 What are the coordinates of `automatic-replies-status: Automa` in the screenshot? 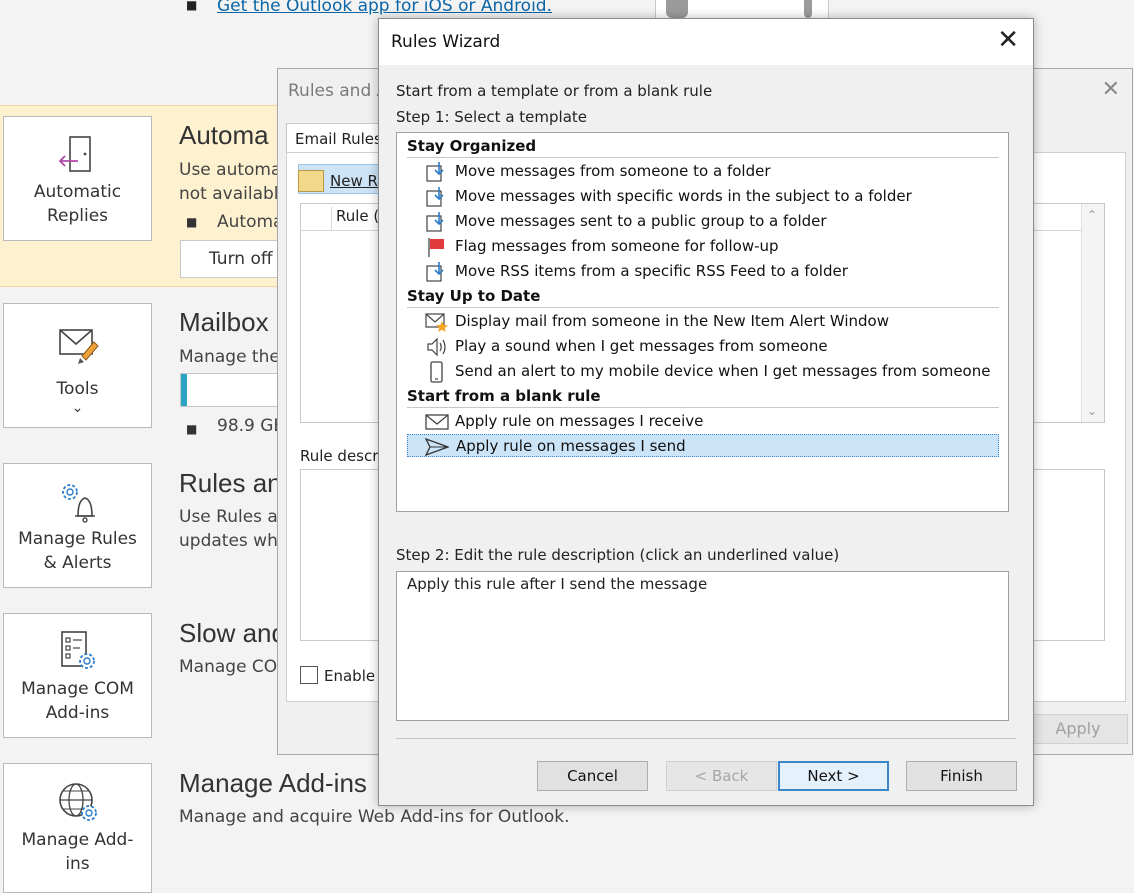 It's located at (250, 222).